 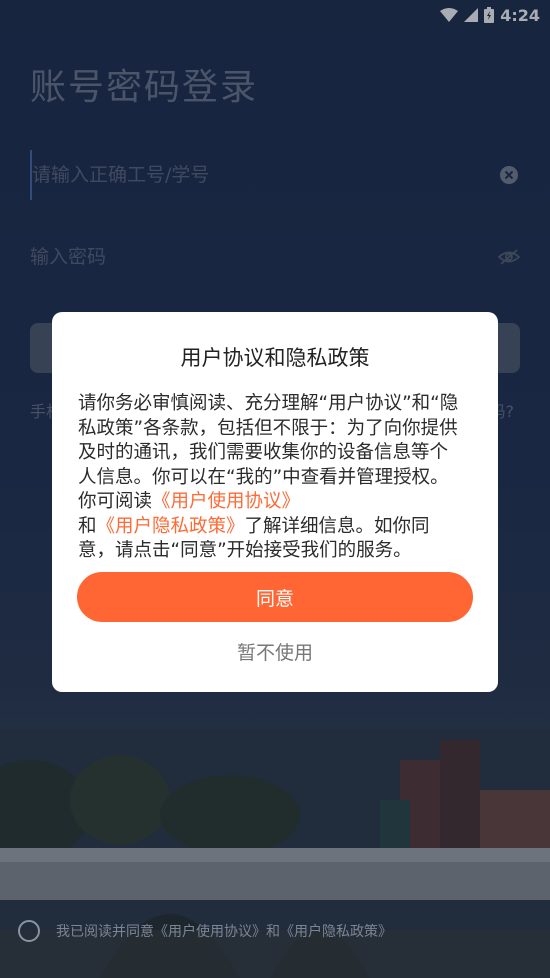 What do you see at coordinates (275, 597) in the screenshot?
I see `agree-button: 同意` at bounding box center [275, 597].